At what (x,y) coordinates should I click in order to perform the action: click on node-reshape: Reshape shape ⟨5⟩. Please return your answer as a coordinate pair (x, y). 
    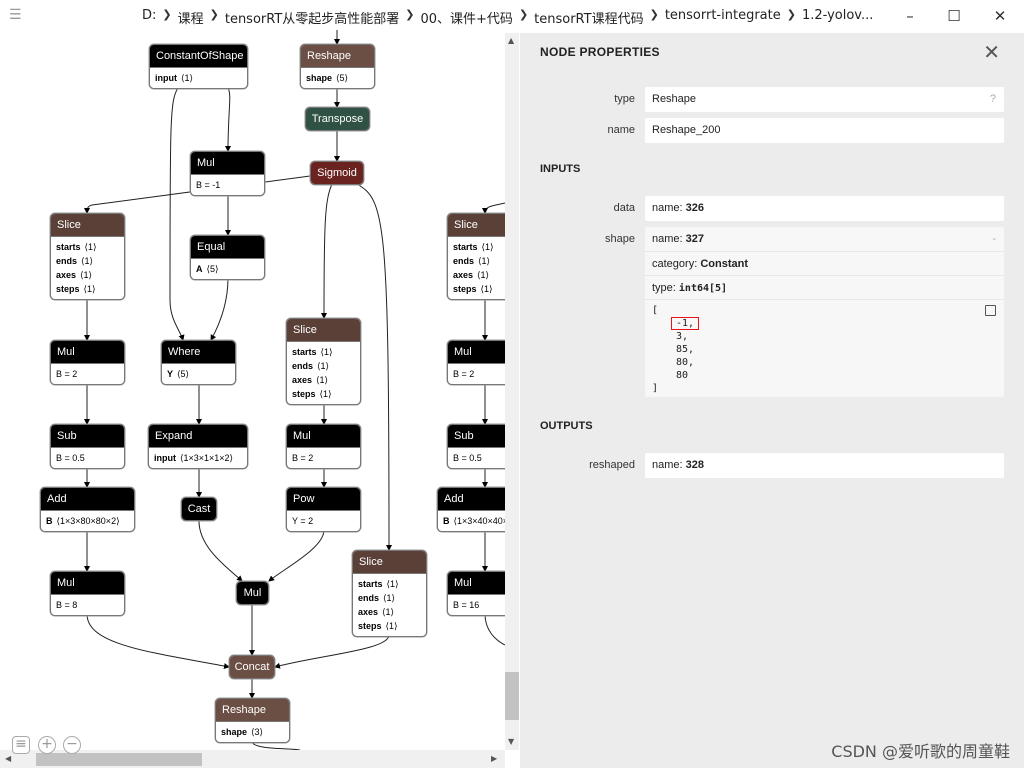
    Looking at the image, I should click on (337, 66).